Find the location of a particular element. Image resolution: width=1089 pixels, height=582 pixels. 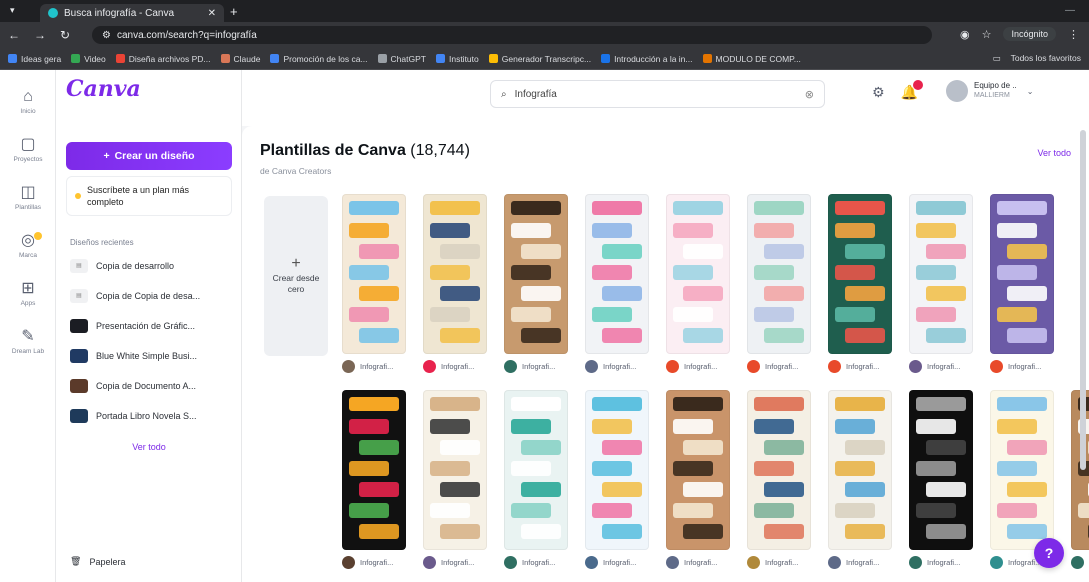

forward-icon: → is located at coordinates (40, 35).